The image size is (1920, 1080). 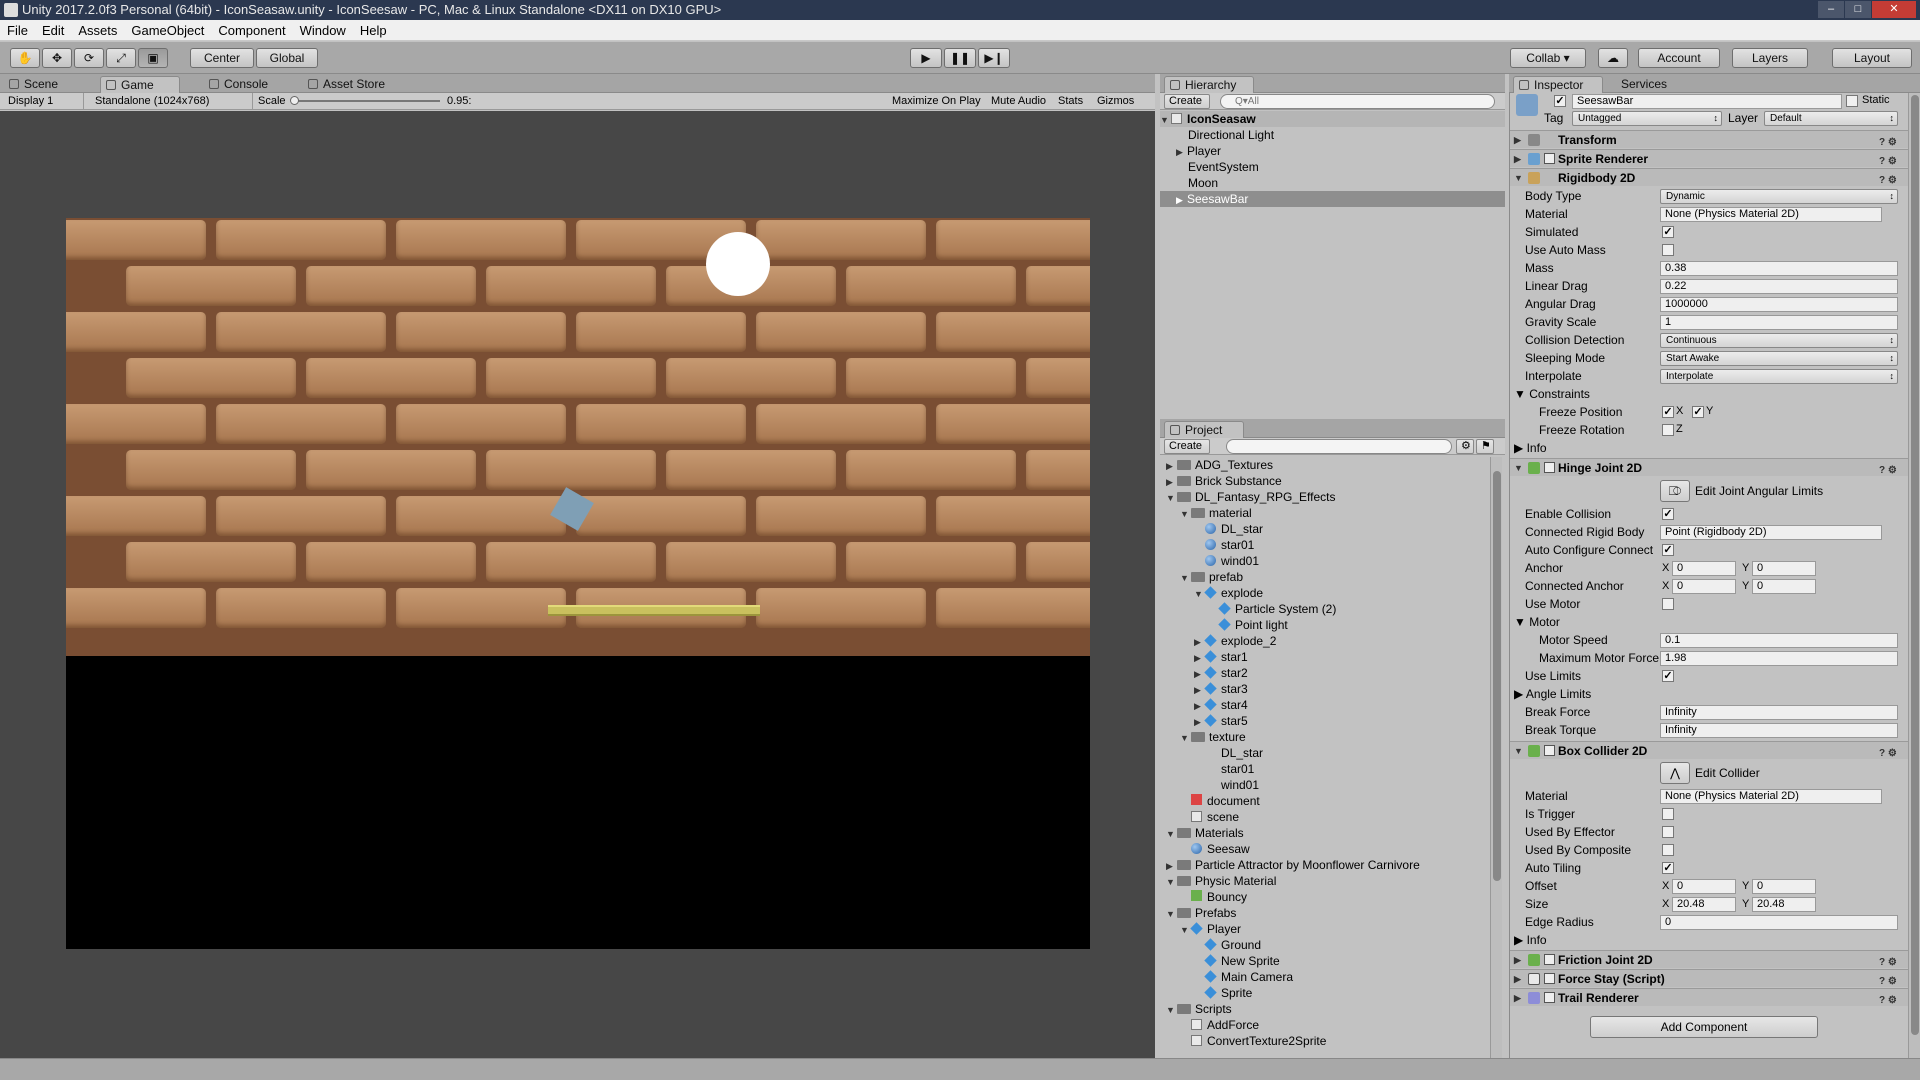 I want to click on project-item: document, so click(x=1220, y=801).